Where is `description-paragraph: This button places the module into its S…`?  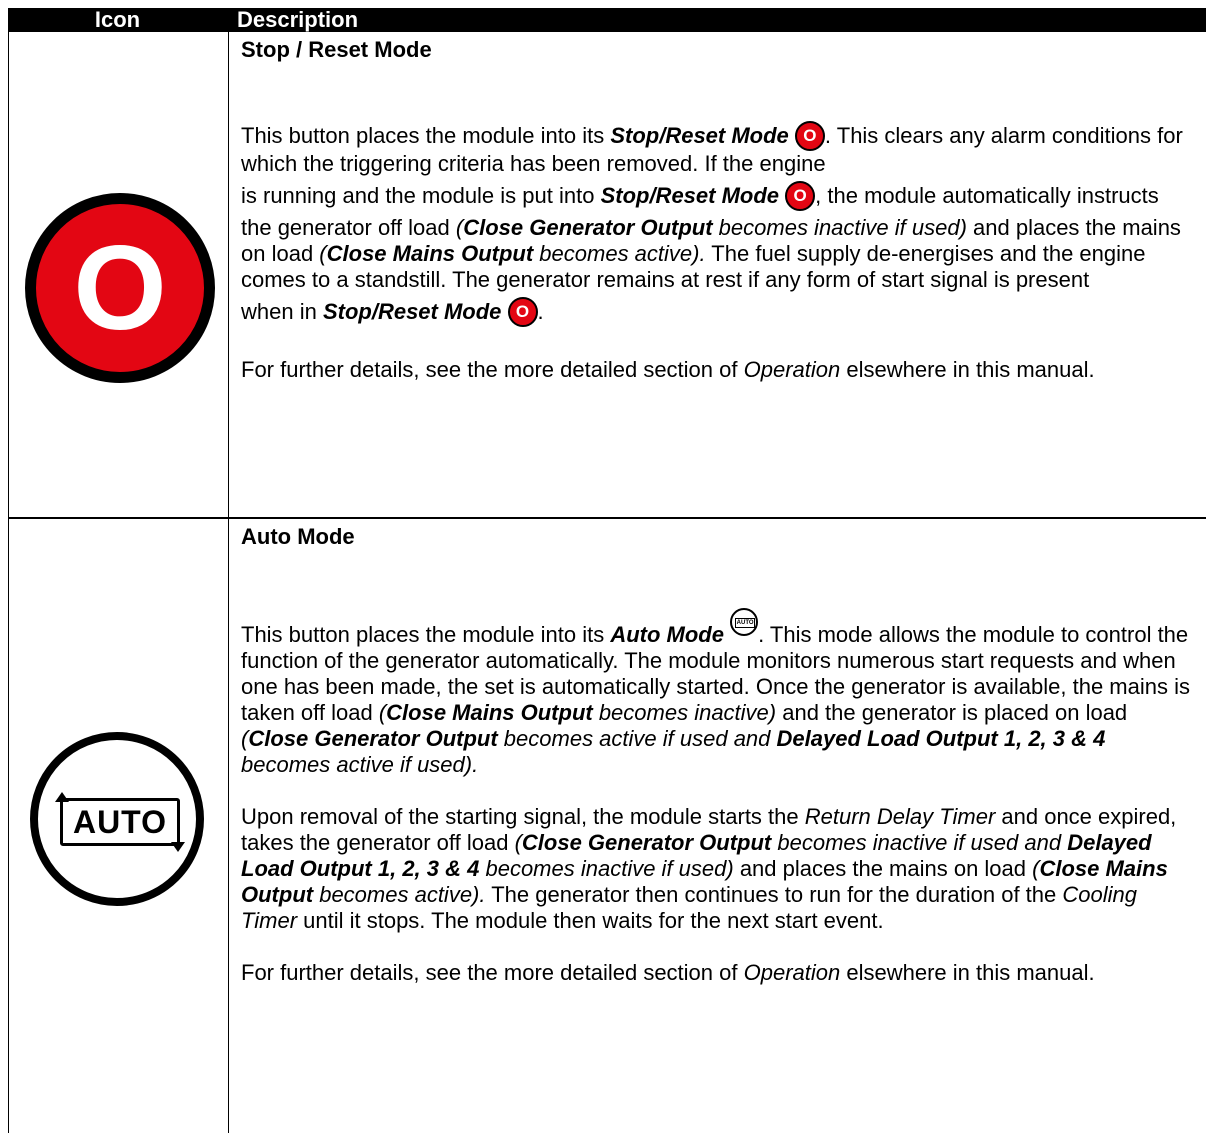 description-paragraph: This button places the module into its S… is located at coordinates (717, 226).